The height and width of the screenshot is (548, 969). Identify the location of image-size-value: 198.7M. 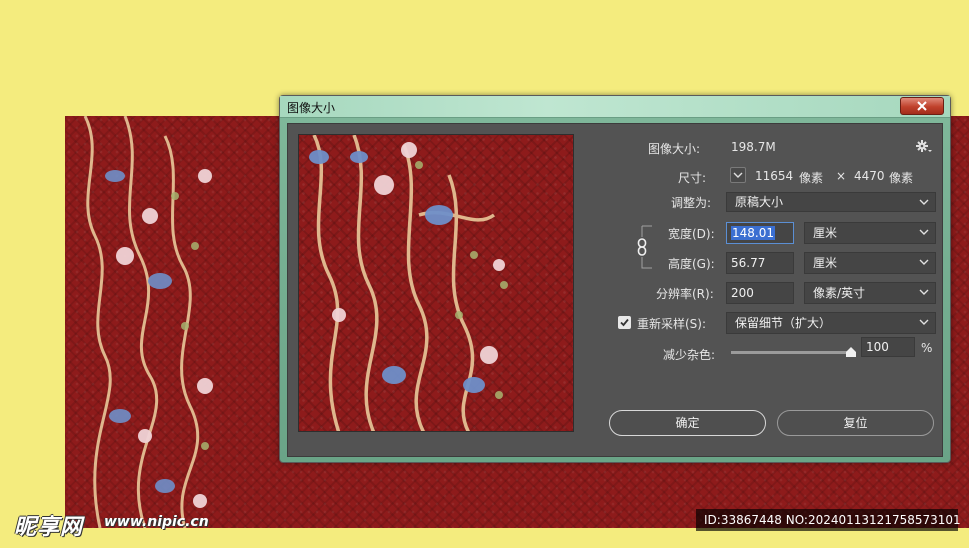
(753, 147).